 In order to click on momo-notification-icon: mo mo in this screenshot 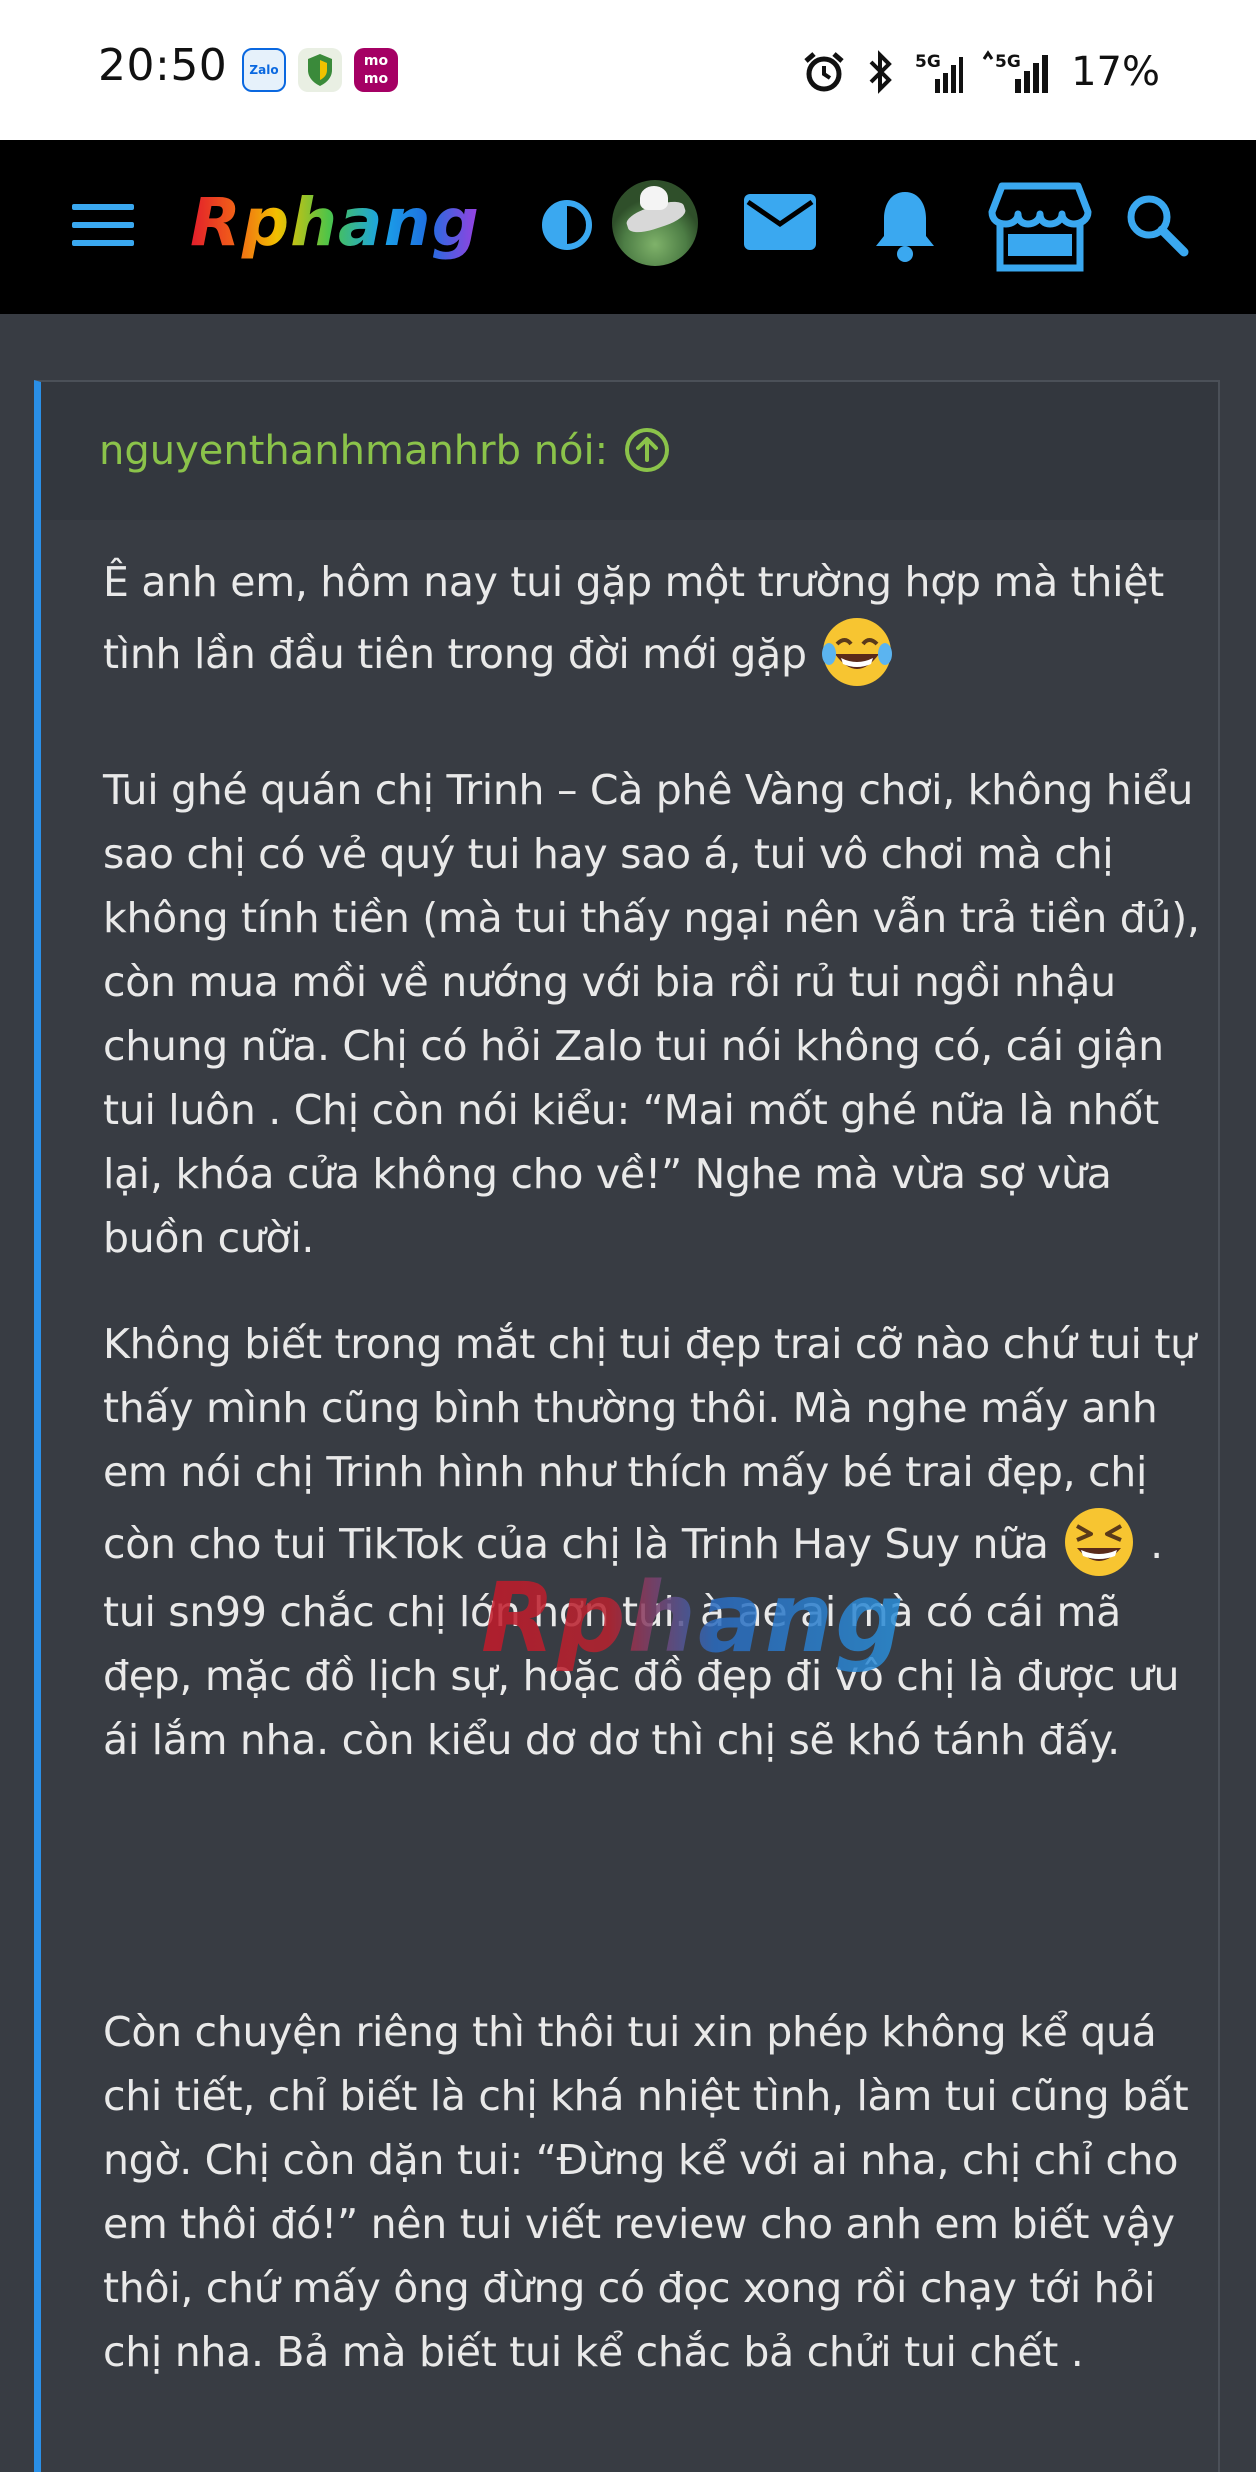, I will do `click(376, 70)`.